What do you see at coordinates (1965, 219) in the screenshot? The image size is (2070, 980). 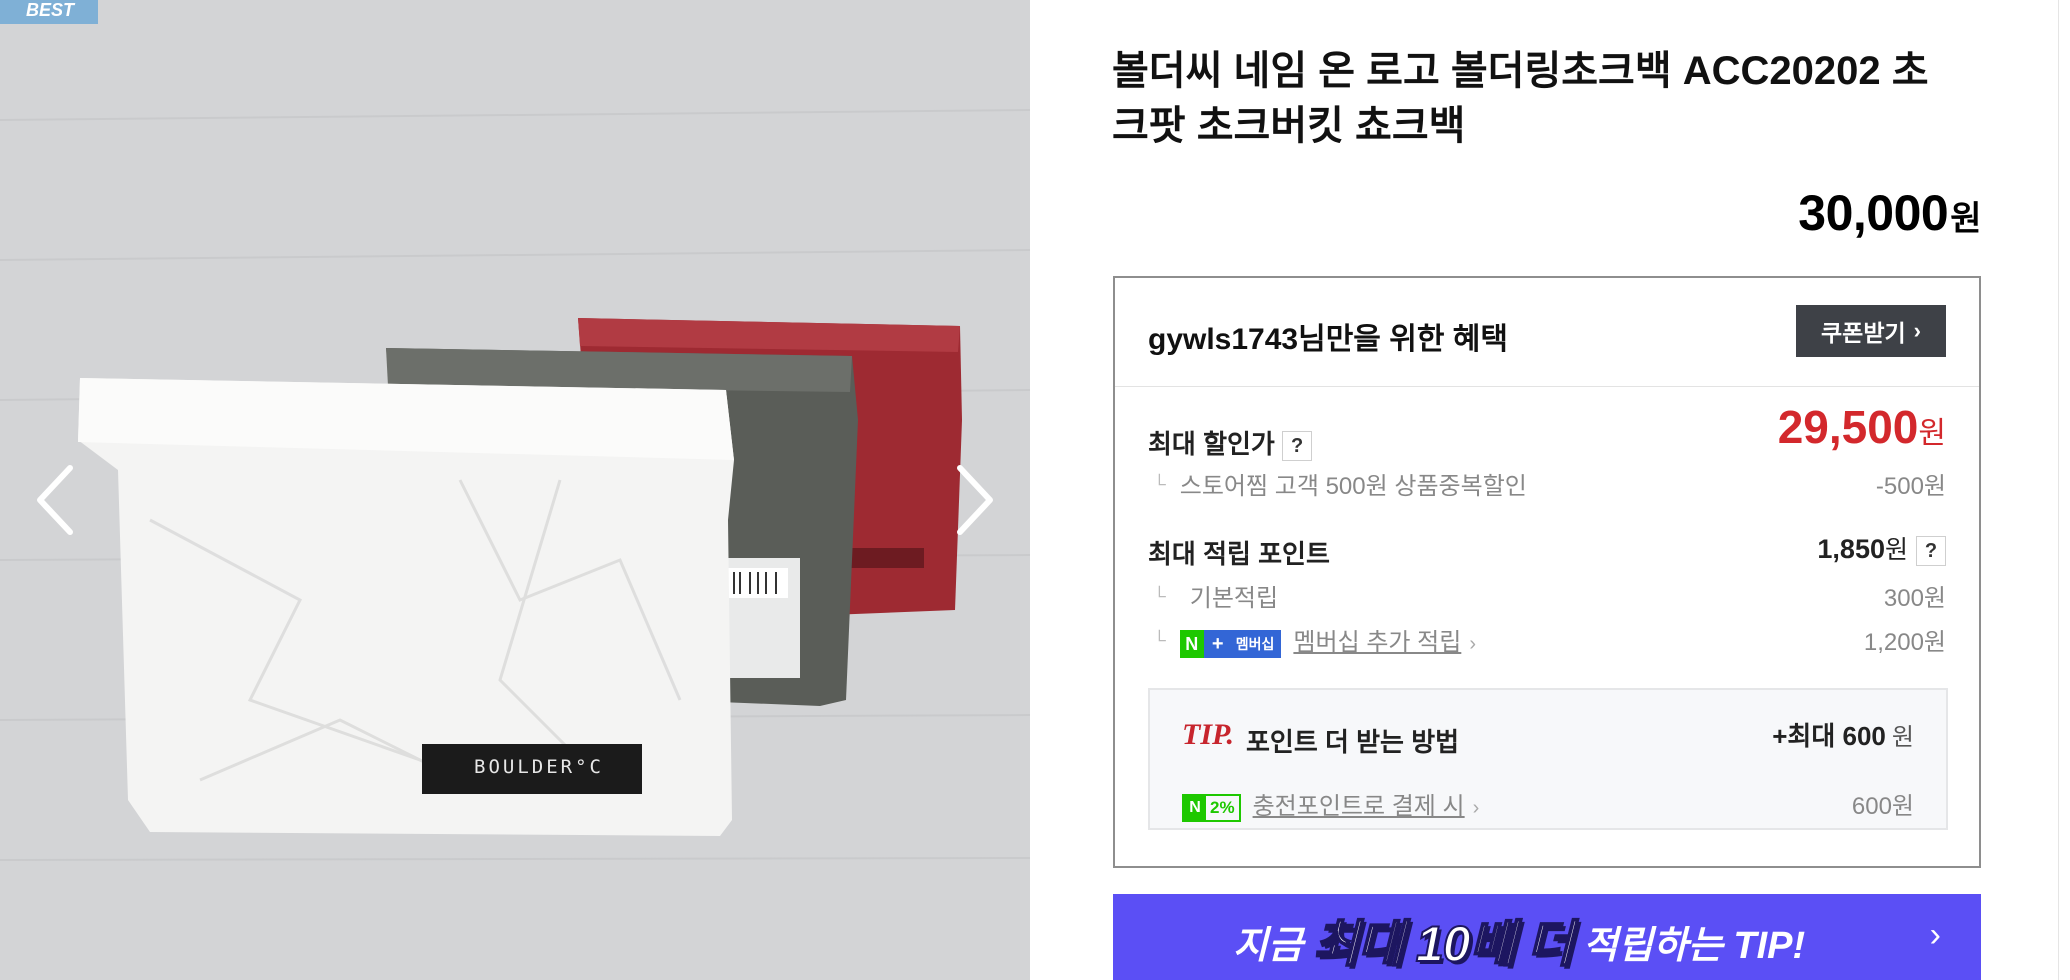 I see `price-unit: 원` at bounding box center [1965, 219].